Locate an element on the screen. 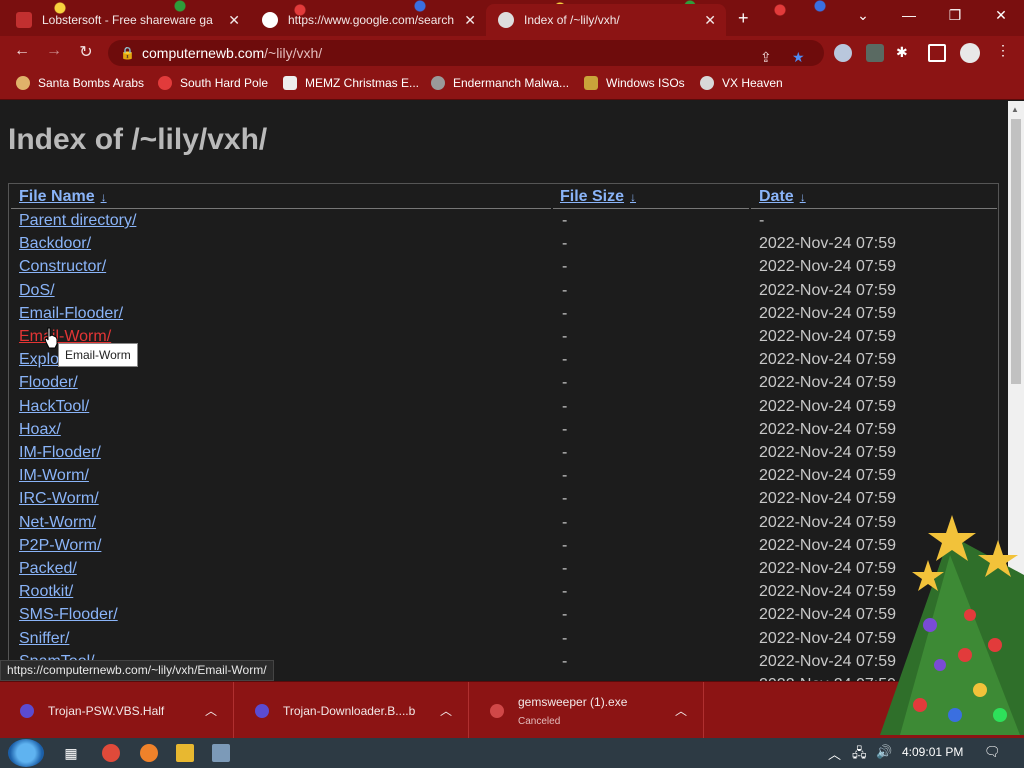 This screenshot has width=1024, height=768. volume-icon: 🔊 is located at coordinates (884, 752).